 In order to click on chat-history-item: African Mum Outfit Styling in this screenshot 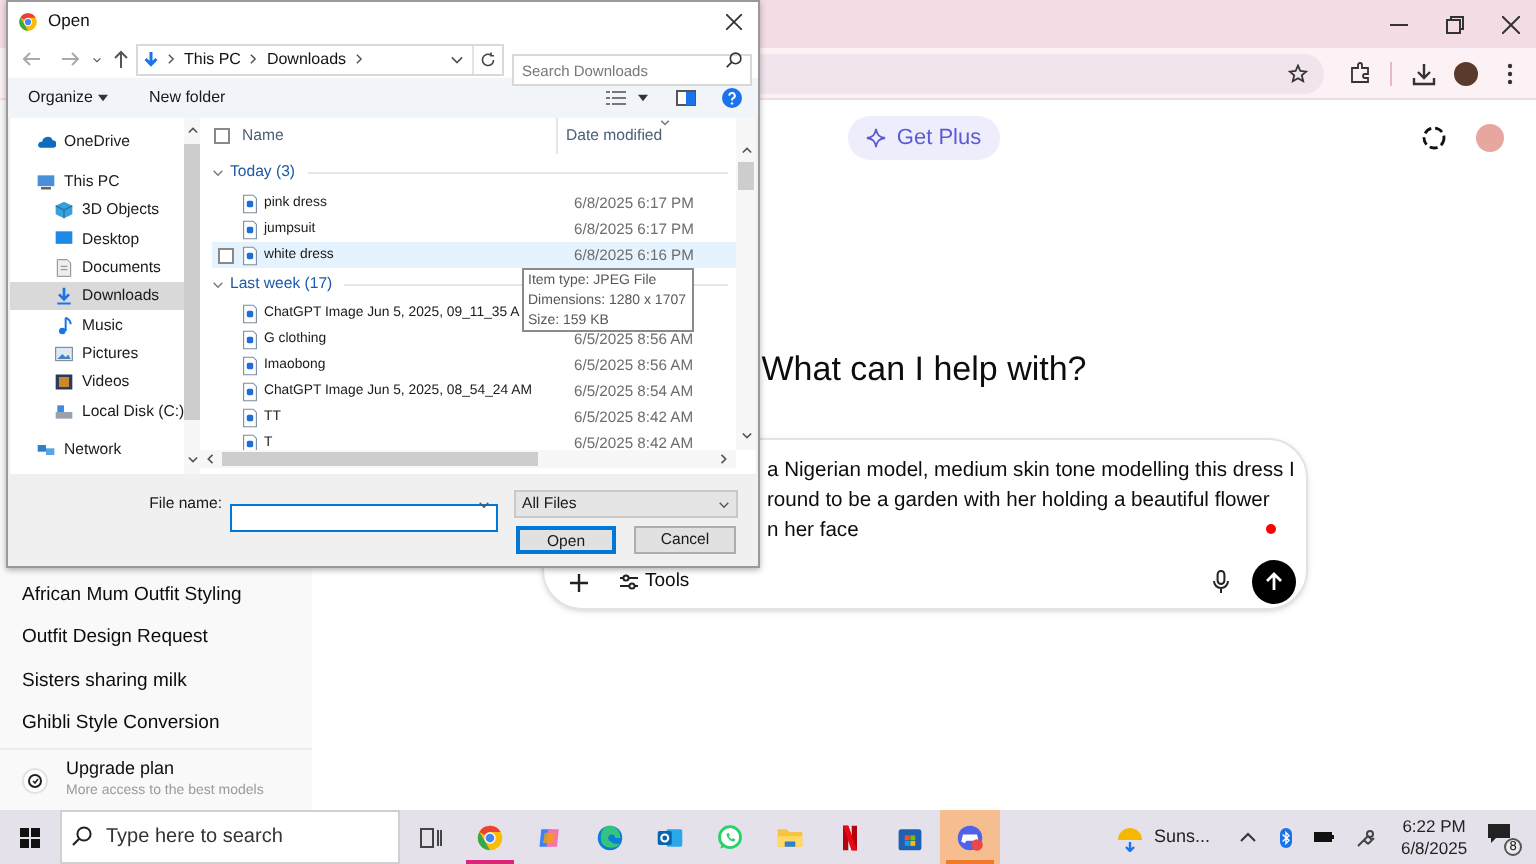, I will do `click(156, 595)`.